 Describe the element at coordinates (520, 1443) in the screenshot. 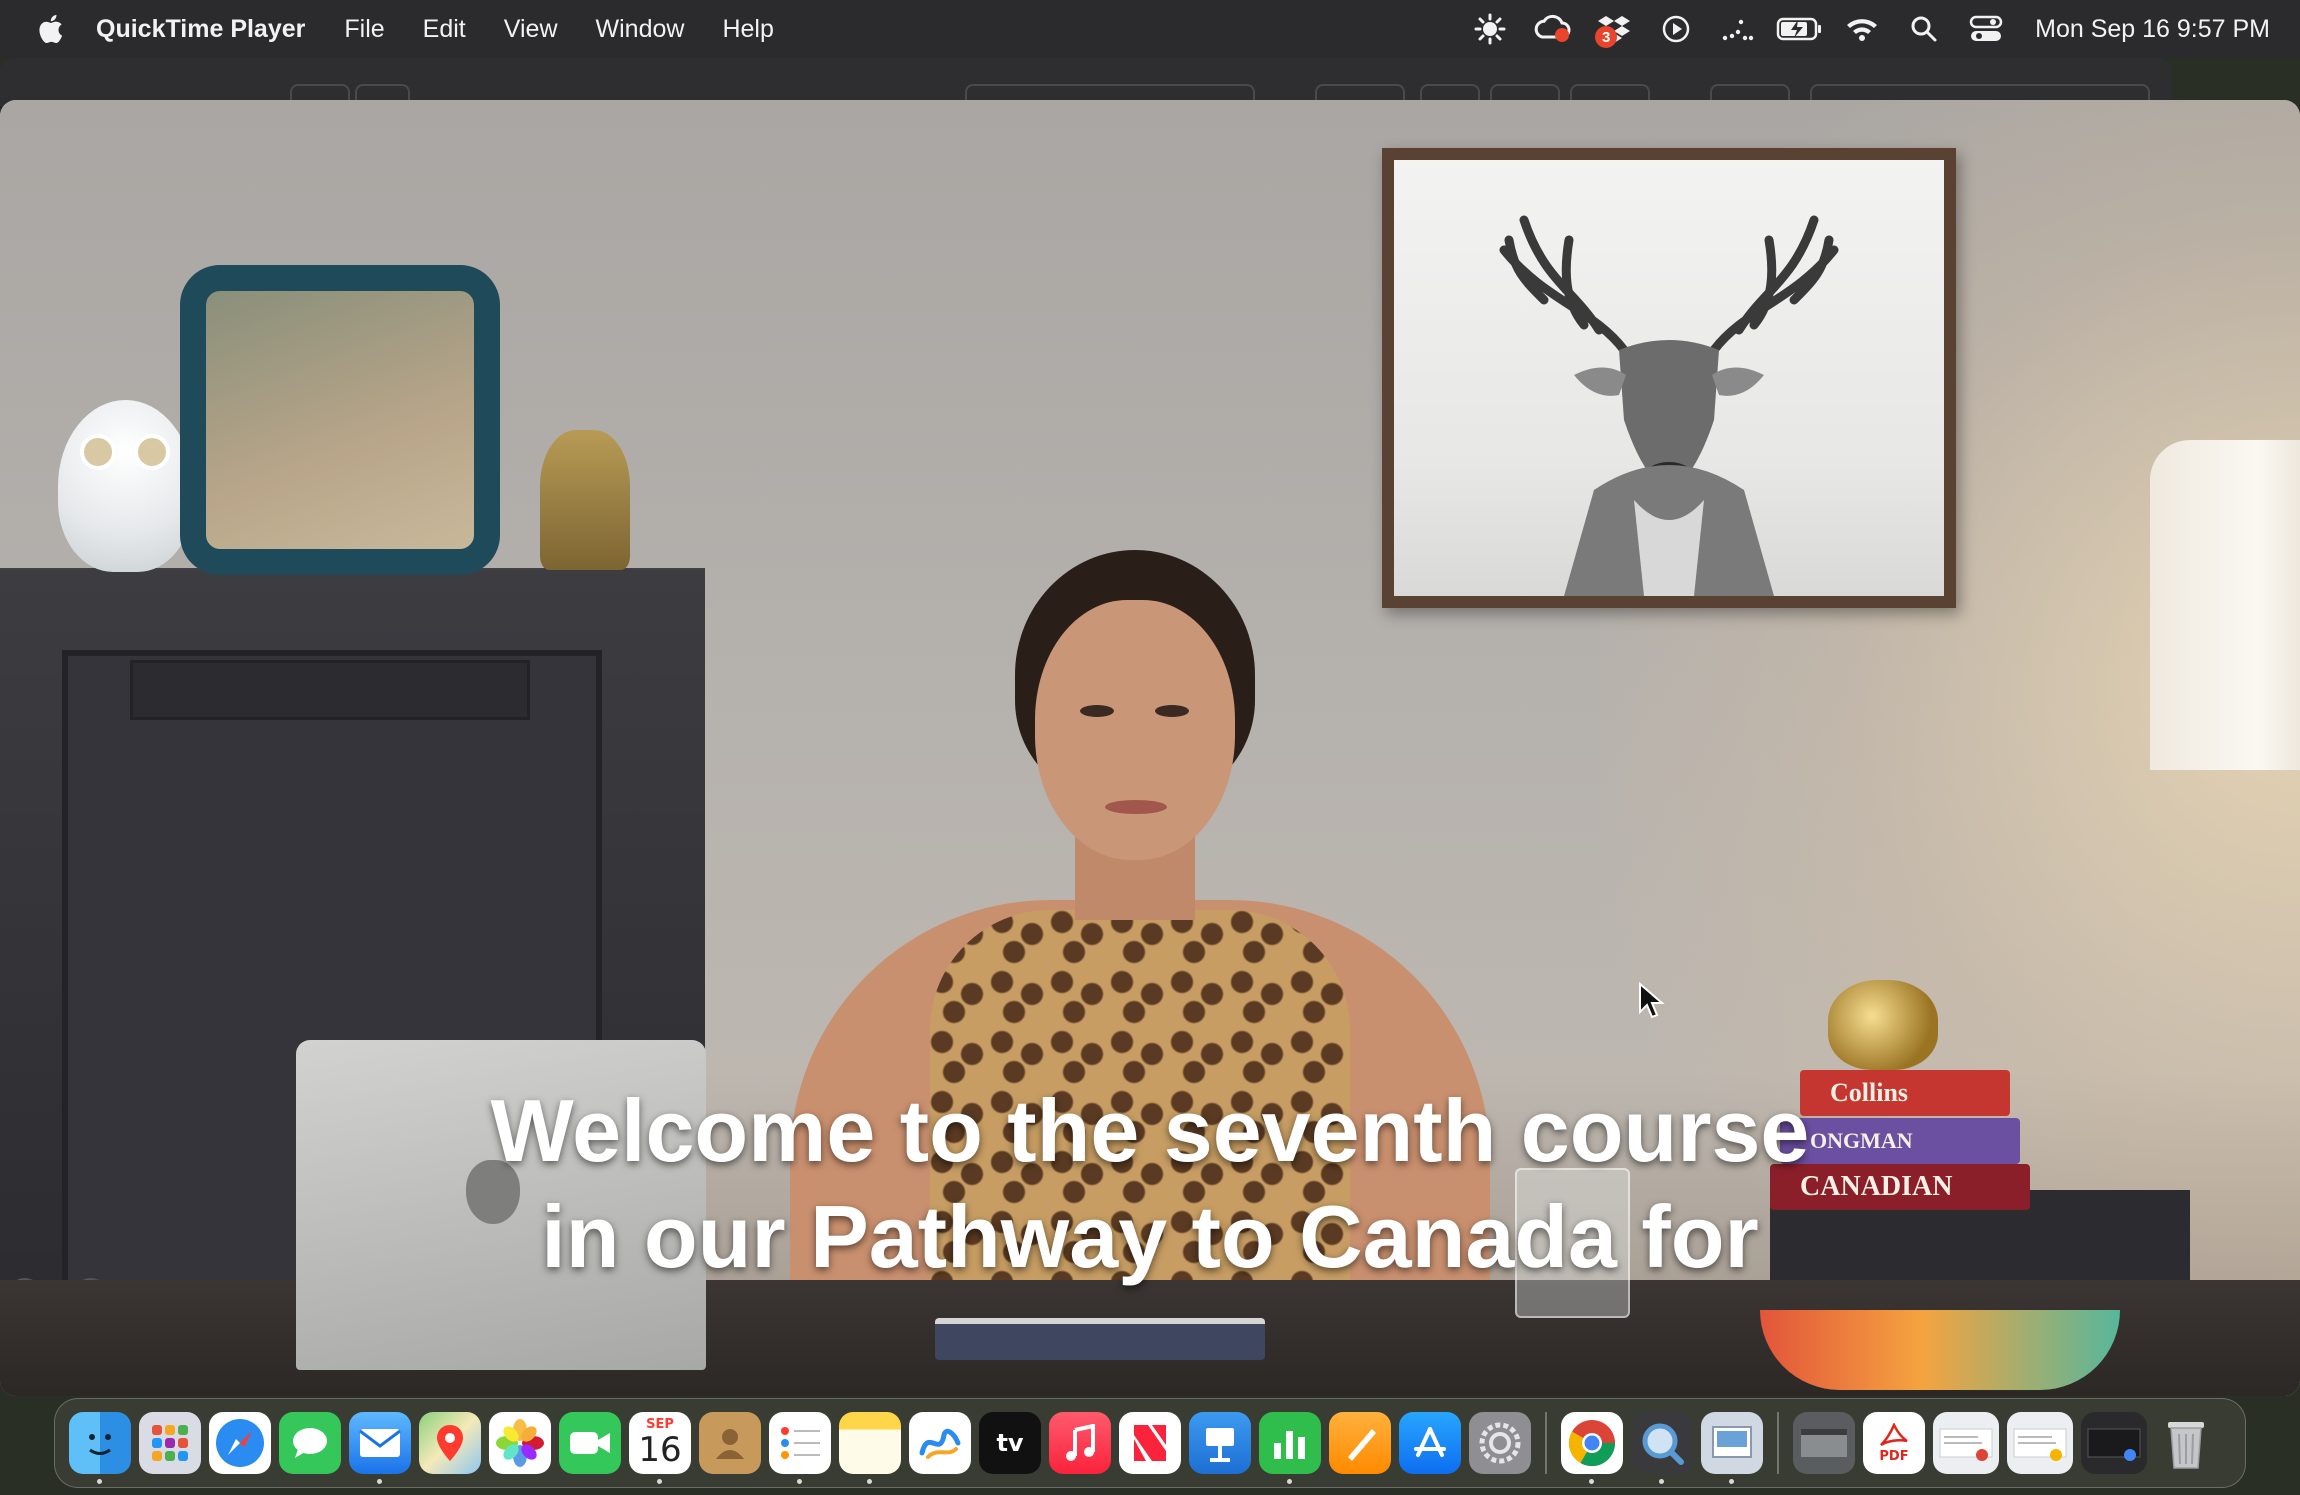

I see `photos-icon` at that location.